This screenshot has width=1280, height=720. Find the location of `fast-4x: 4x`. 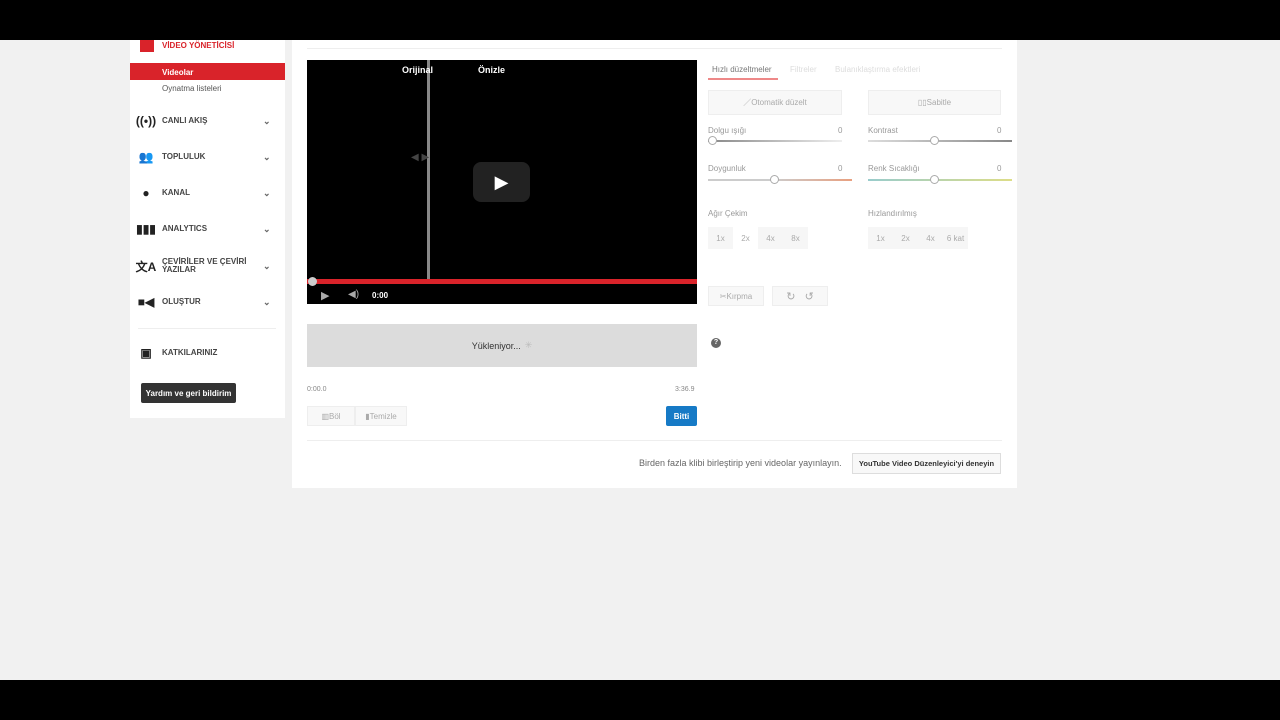

fast-4x: 4x is located at coordinates (930, 238).